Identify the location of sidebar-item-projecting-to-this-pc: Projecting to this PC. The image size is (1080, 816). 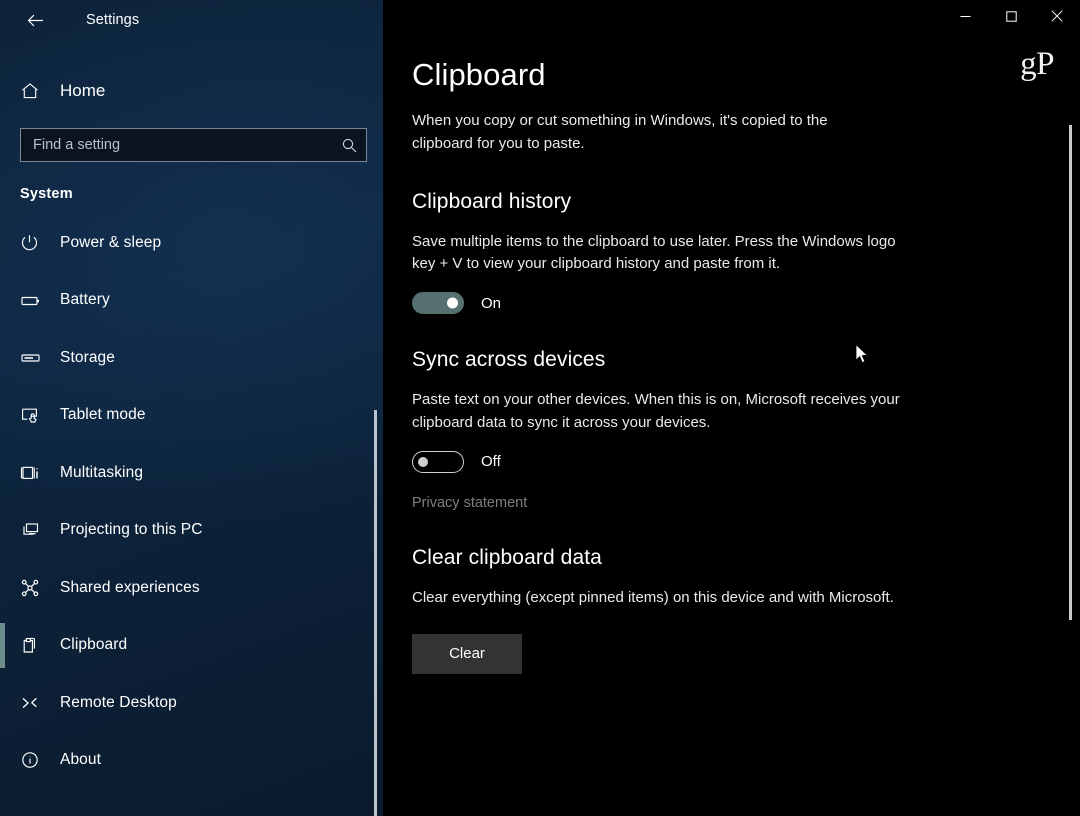
(191, 531).